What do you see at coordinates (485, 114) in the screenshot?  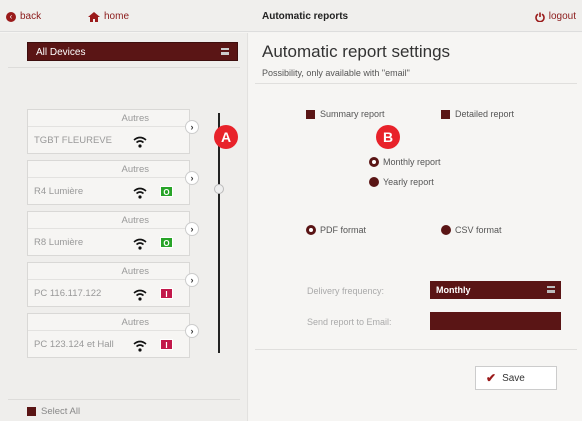 I see `detailed-report-label: Detailed report` at bounding box center [485, 114].